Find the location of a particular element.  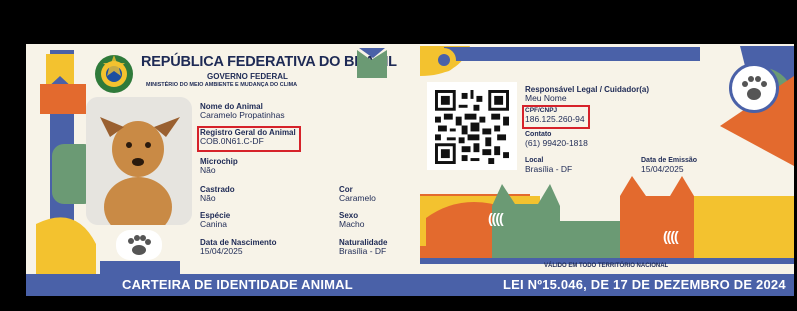

paw-badge is located at coordinates (139, 245).